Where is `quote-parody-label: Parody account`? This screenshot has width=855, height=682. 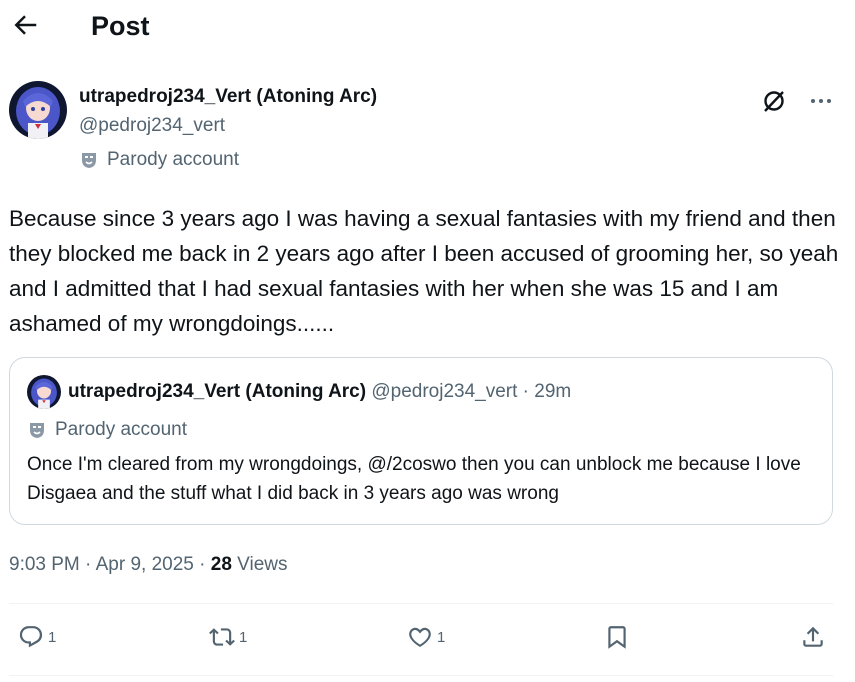 quote-parody-label: Parody account is located at coordinates (121, 429).